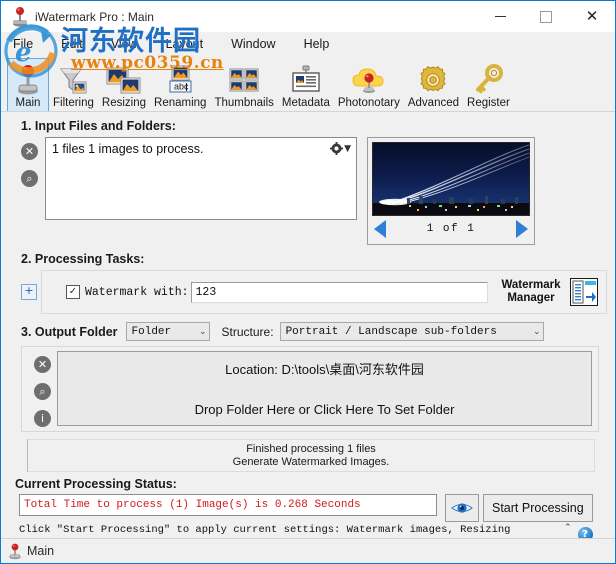 The width and height of the screenshot is (616, 564). What do you see at coordinates (538, 508) in the screenshot?
I see `start-processing-button: Start Processing` at bounding box center [538, 508].